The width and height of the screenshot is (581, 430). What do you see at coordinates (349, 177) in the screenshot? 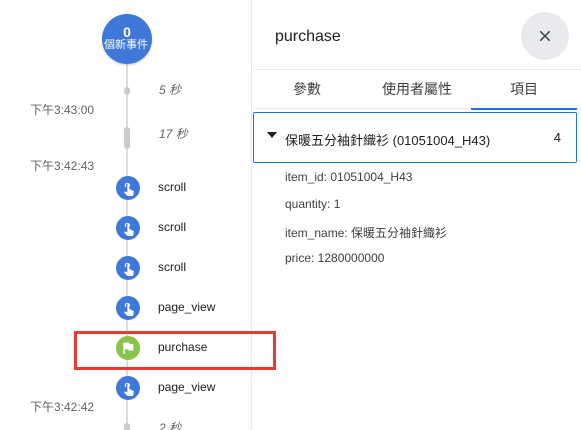
I see `item-detail-line: item_id: 01051004_H43` at bounding box center [349, 177].